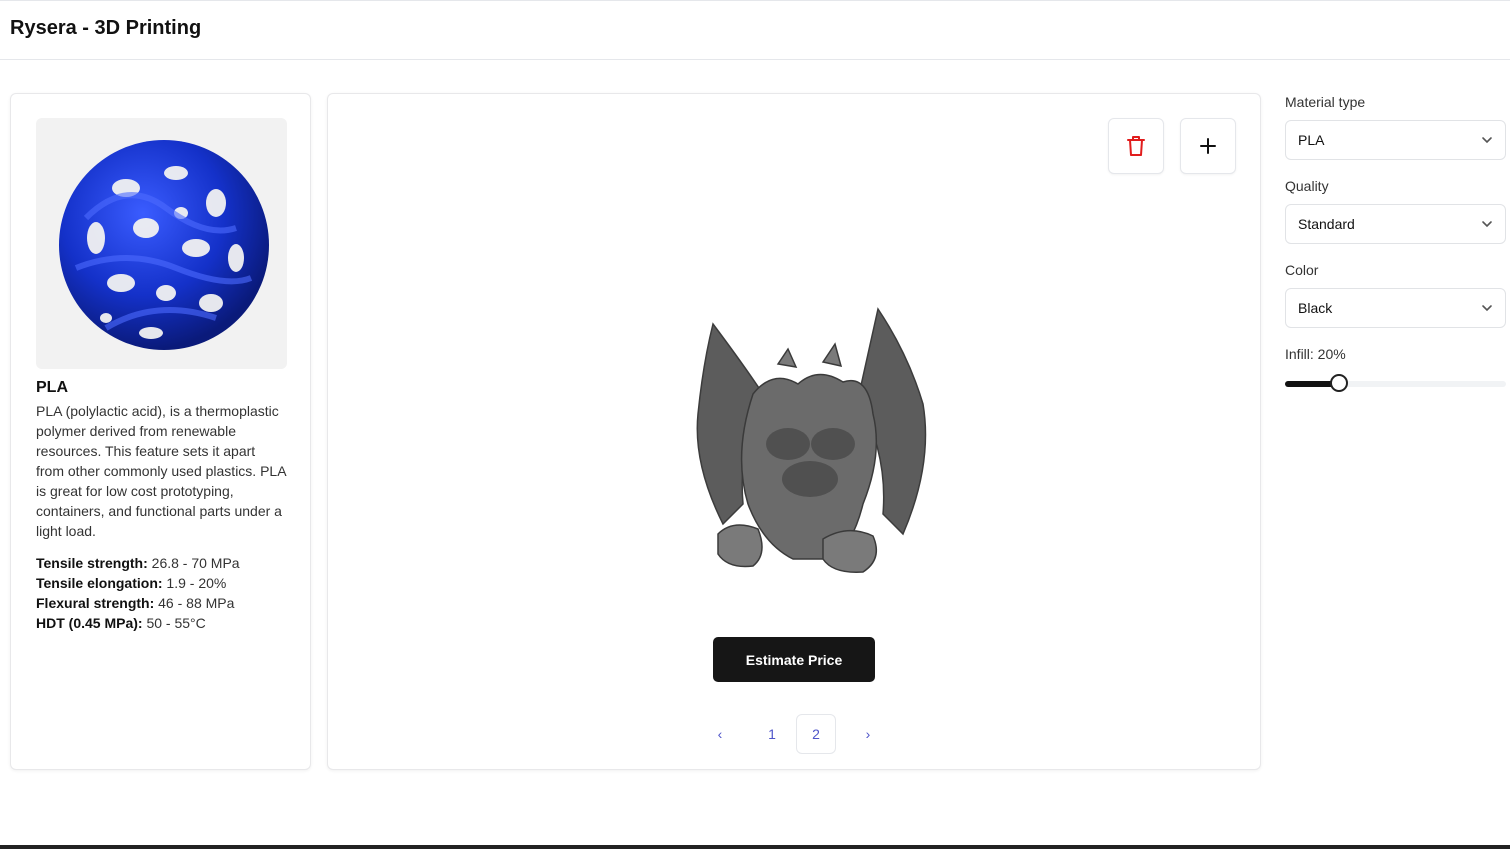  Describe the element at coordinates (1395, 140) in the screenshot. I see `material-type-select: PLA` at that location.